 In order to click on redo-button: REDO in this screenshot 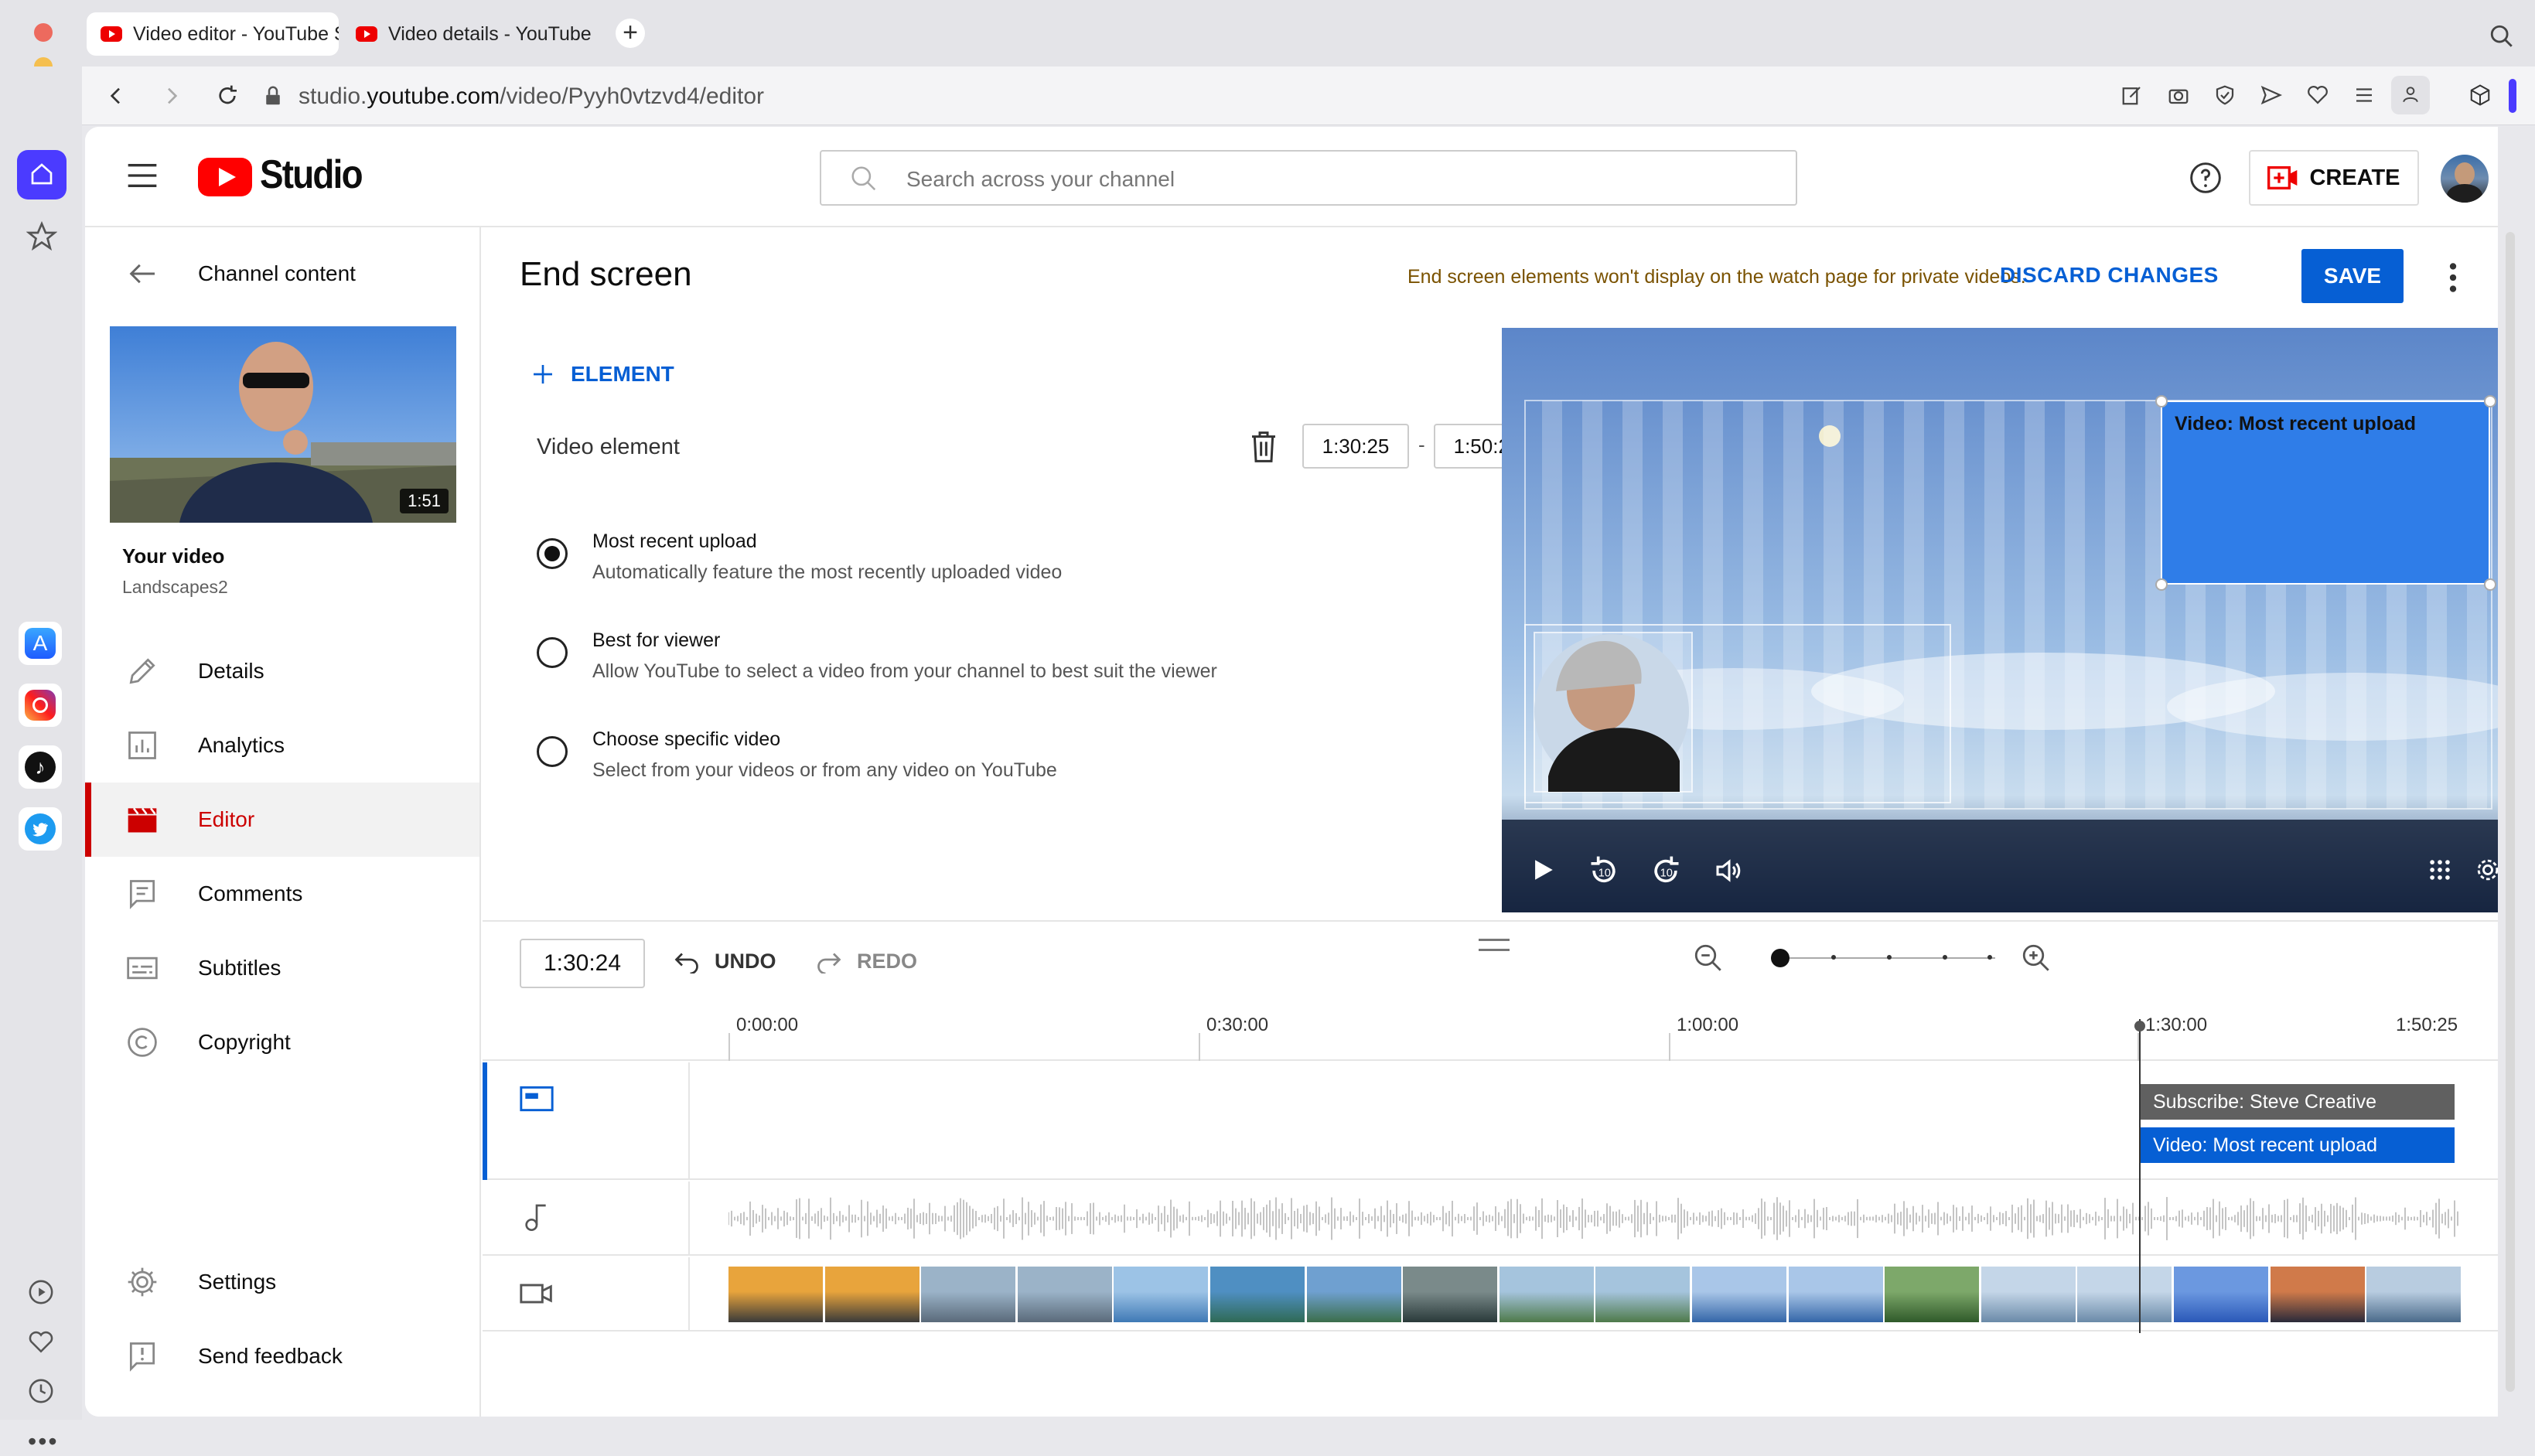, I will do `click(866, 962)`.